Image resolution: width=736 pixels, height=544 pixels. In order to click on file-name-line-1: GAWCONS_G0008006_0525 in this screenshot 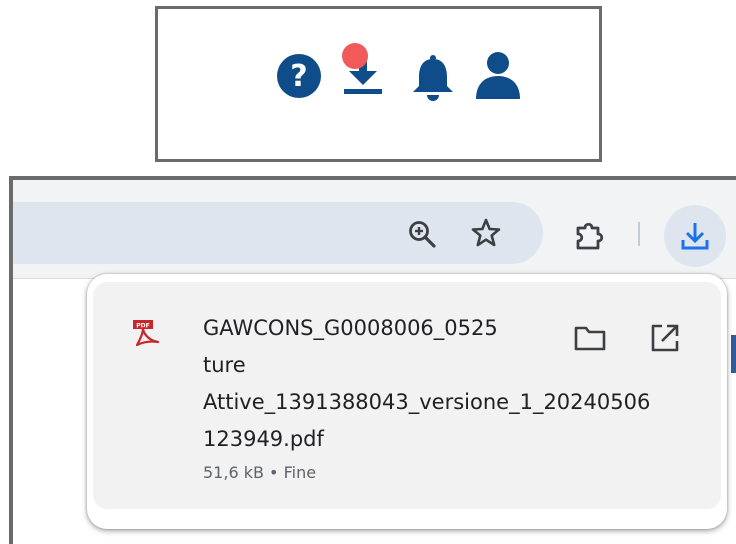, I will do `click(350, 328)`.